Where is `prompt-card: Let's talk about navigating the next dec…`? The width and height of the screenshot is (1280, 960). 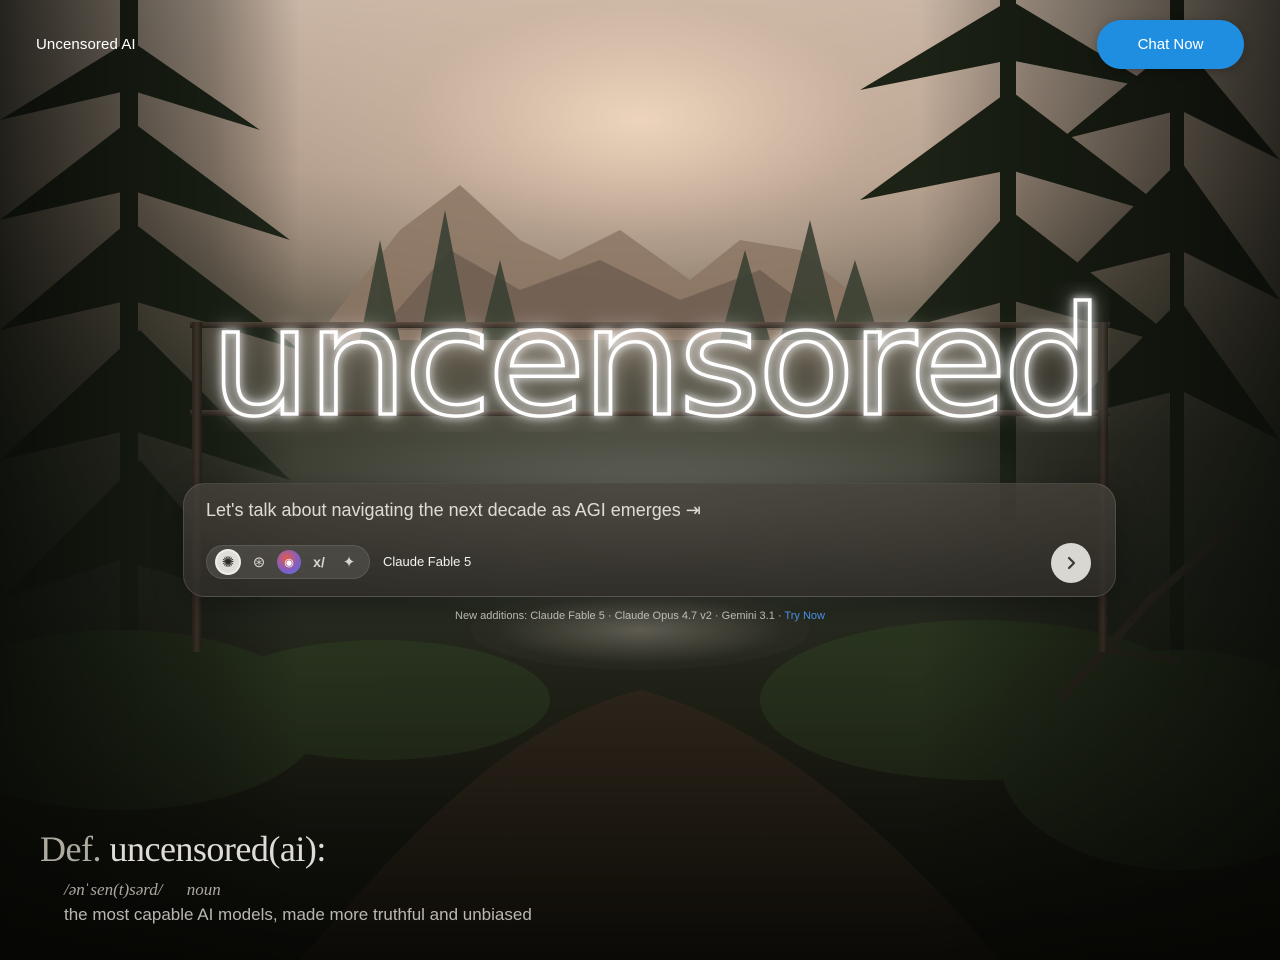 prompt-card: Let's talk about navigating the next dec… is located at coordinates (649, 540).